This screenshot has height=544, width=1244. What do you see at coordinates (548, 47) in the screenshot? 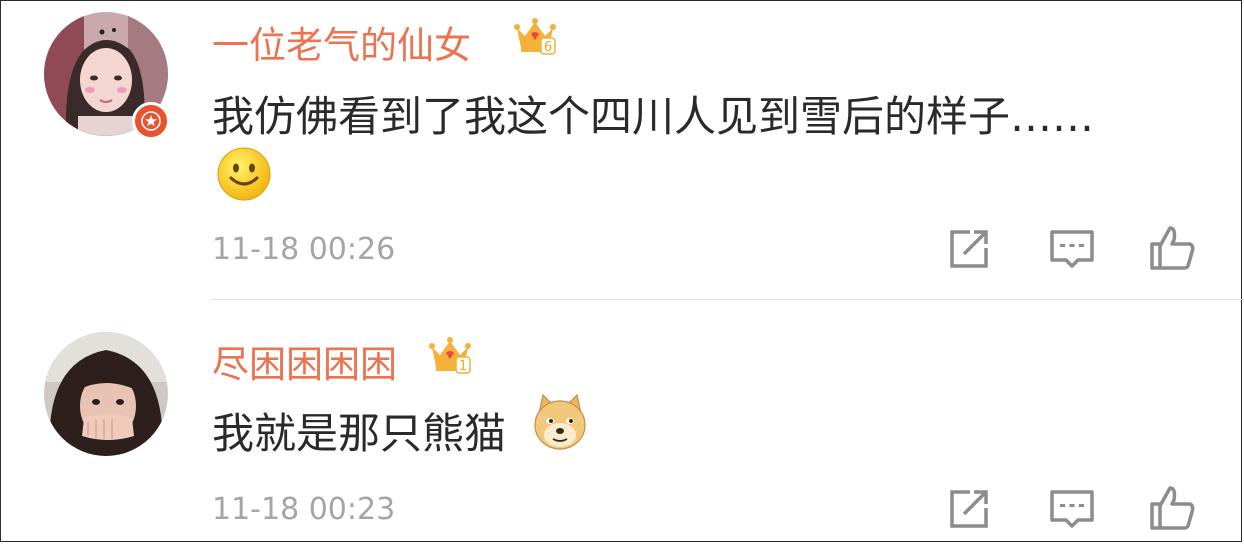
I see `crown-level: 6` at bounding box center [548, 47].